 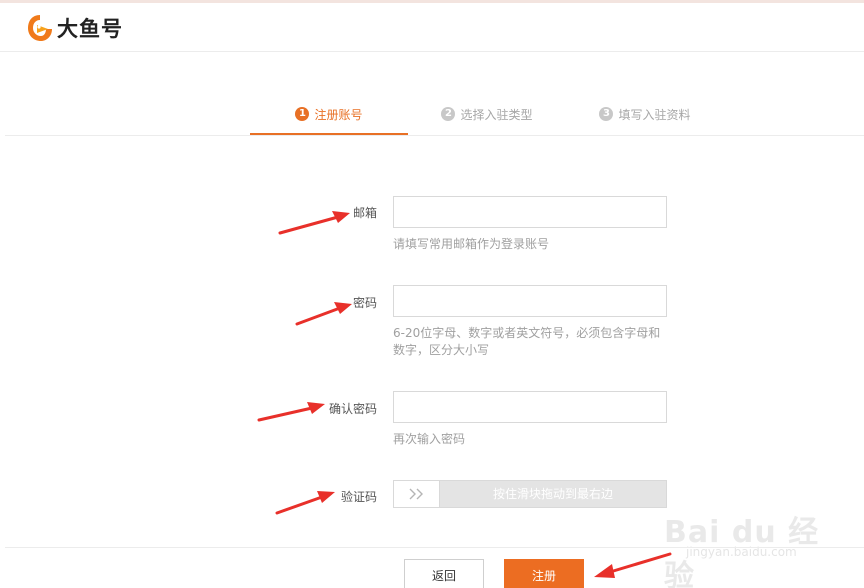 I want to click on step-number: 1, so click(x=302, y=114).